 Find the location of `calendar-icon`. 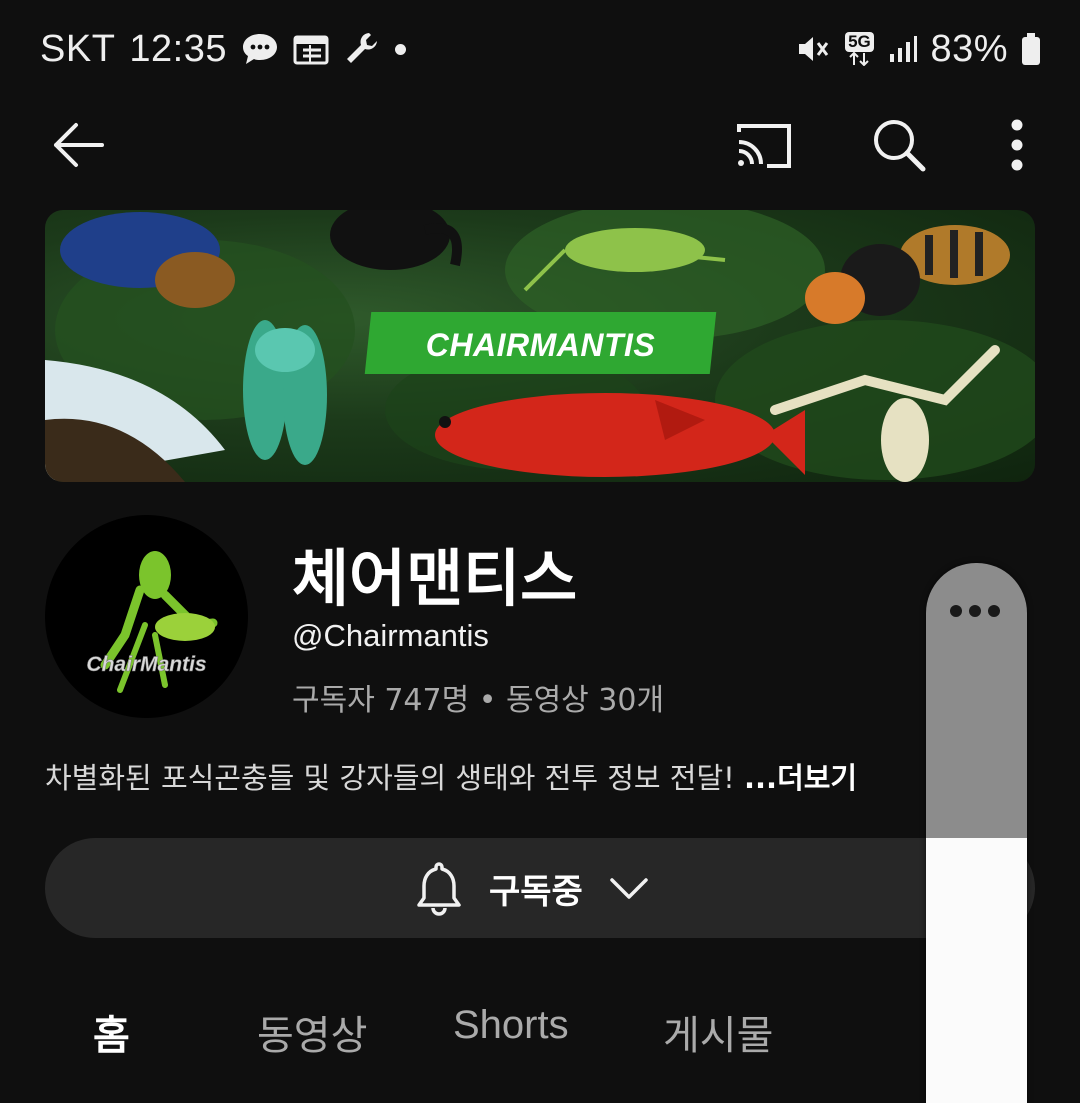

calendar-icon is located at coordinates (311, 49).